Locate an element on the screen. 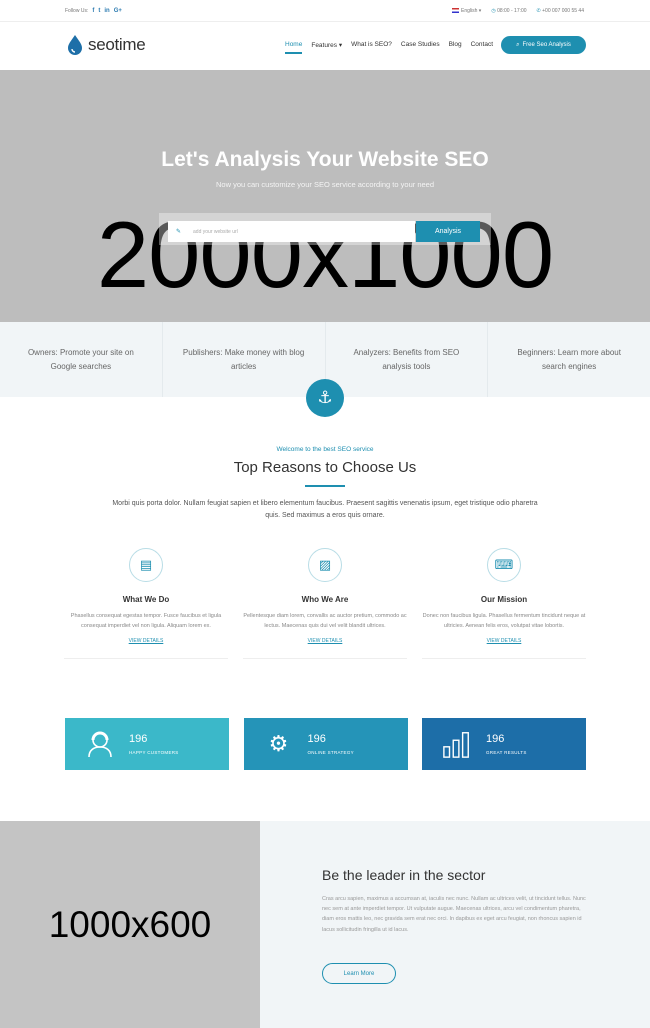 The height and width of the screenshot is (1028, 650). logo-text: seotime is located at coordinates (117, 44).